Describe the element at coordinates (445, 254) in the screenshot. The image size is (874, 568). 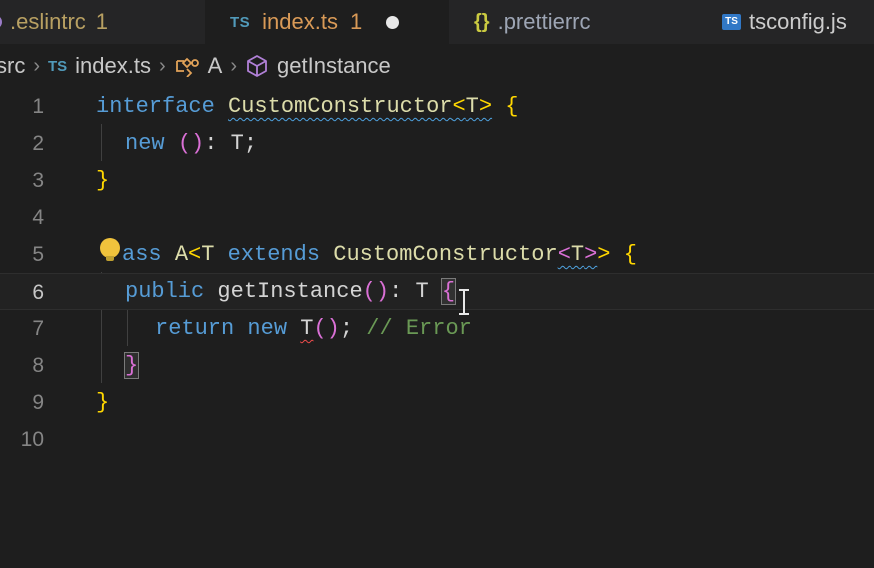
I see `base-type-name: CustomConstructor` at that location.